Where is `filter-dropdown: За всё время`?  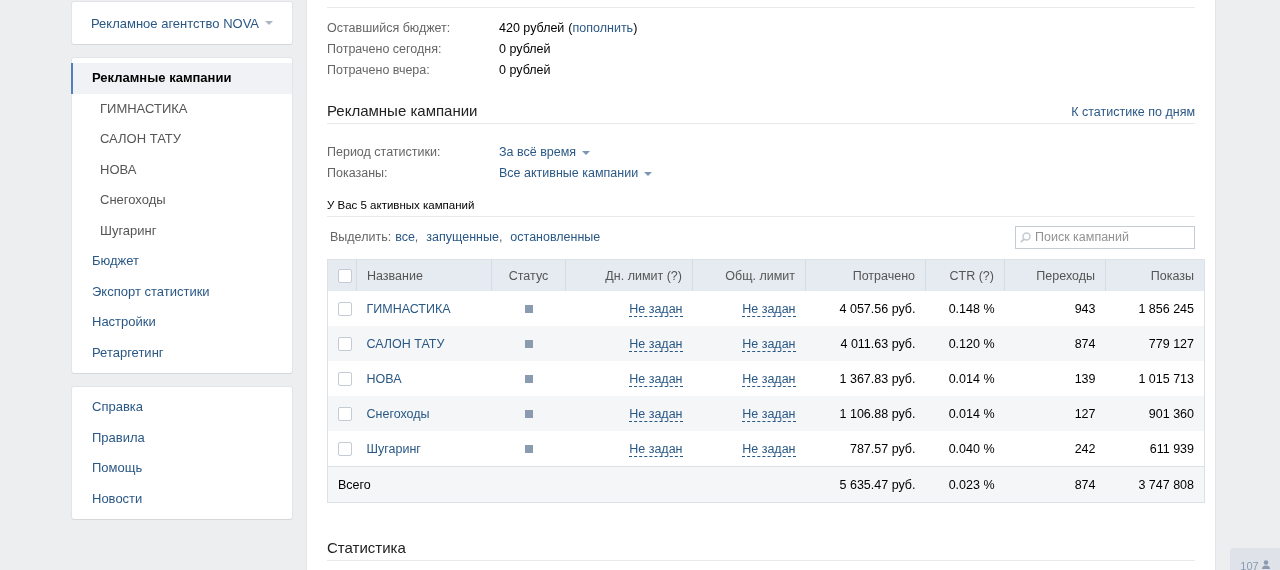 filter-dropdown: За всё время is located at coordinates (545, 152).